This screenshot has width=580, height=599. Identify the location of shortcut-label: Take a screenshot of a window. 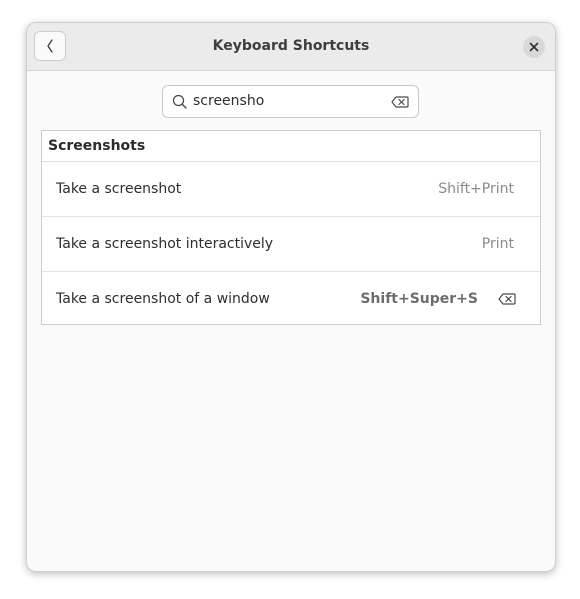
(163, 299).